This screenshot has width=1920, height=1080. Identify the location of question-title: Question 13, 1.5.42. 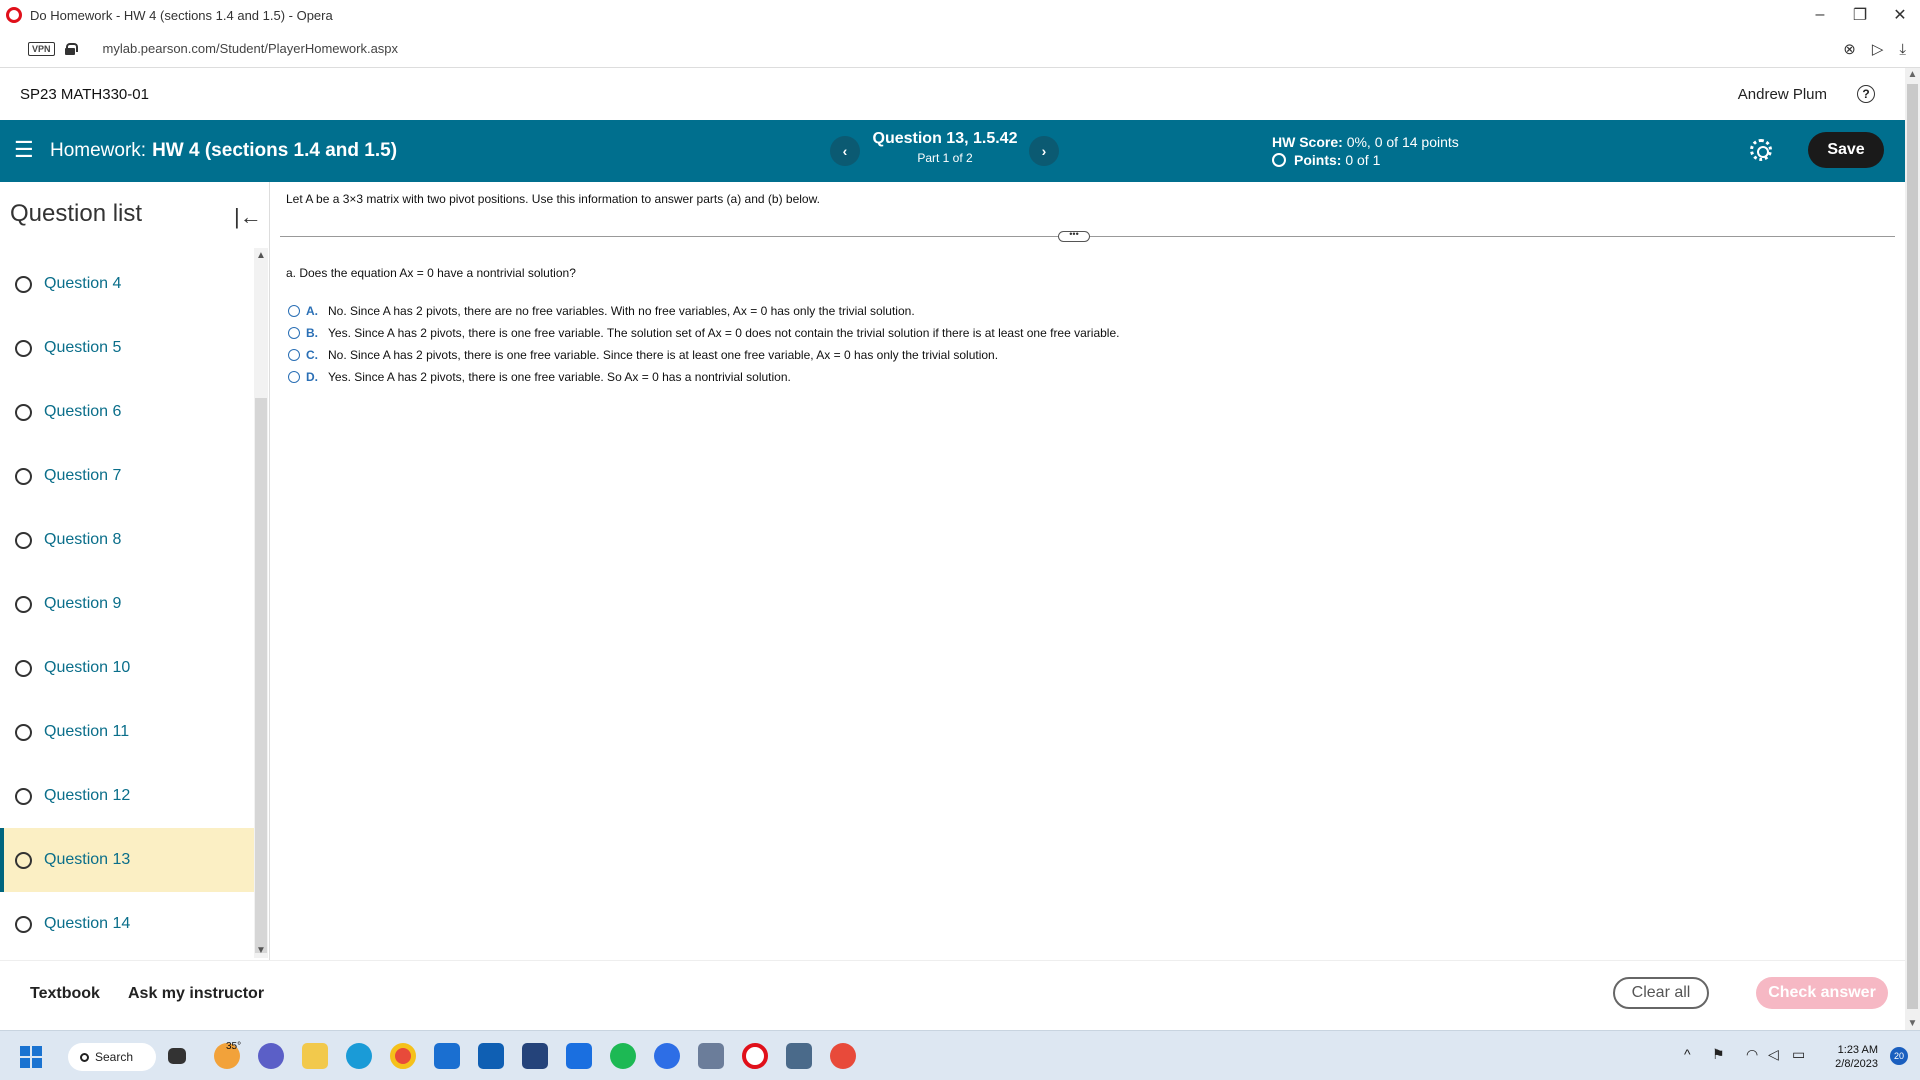
(945, 138).